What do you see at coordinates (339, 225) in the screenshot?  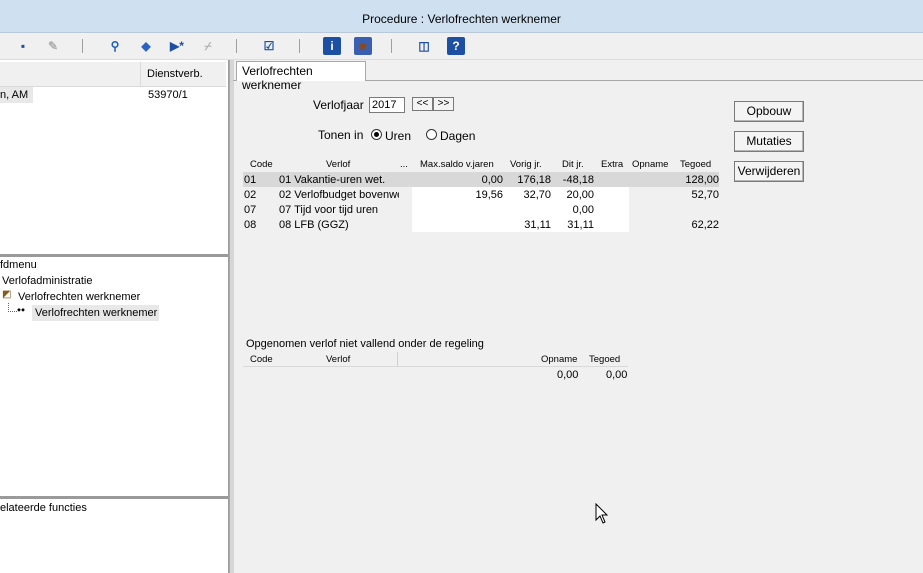 I see `cell-verlof: 08 LFB (GGZ)` at bounding box center [339, 225].